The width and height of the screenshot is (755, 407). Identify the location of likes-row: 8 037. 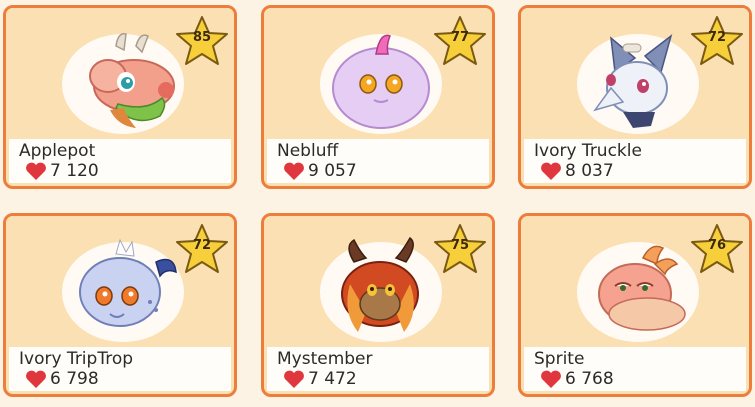
(577, 171).